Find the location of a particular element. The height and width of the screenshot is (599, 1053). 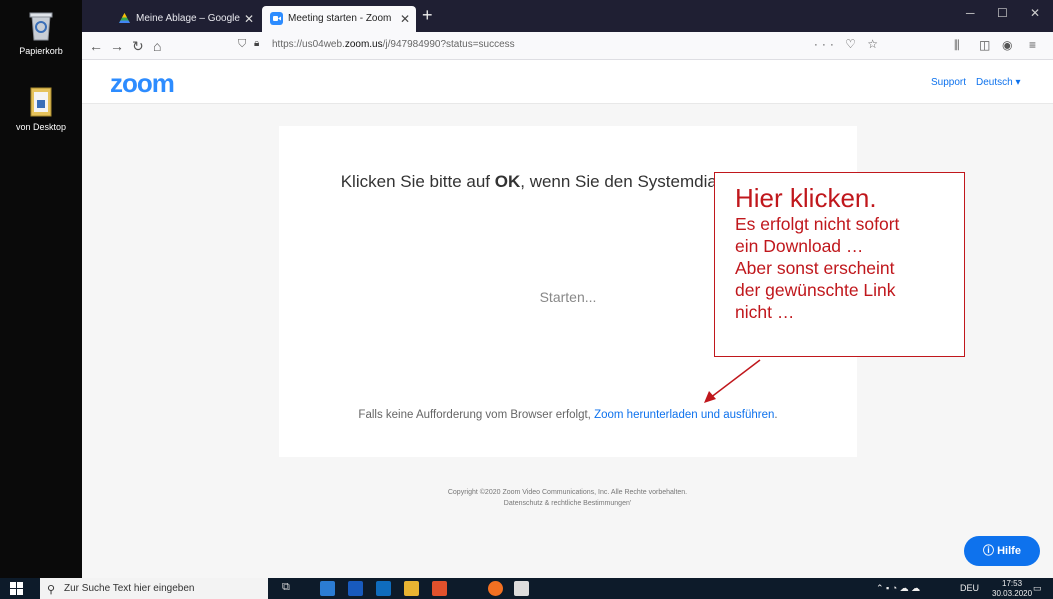

sidebar-icon: ◫ is located at coordinates (984, 45).